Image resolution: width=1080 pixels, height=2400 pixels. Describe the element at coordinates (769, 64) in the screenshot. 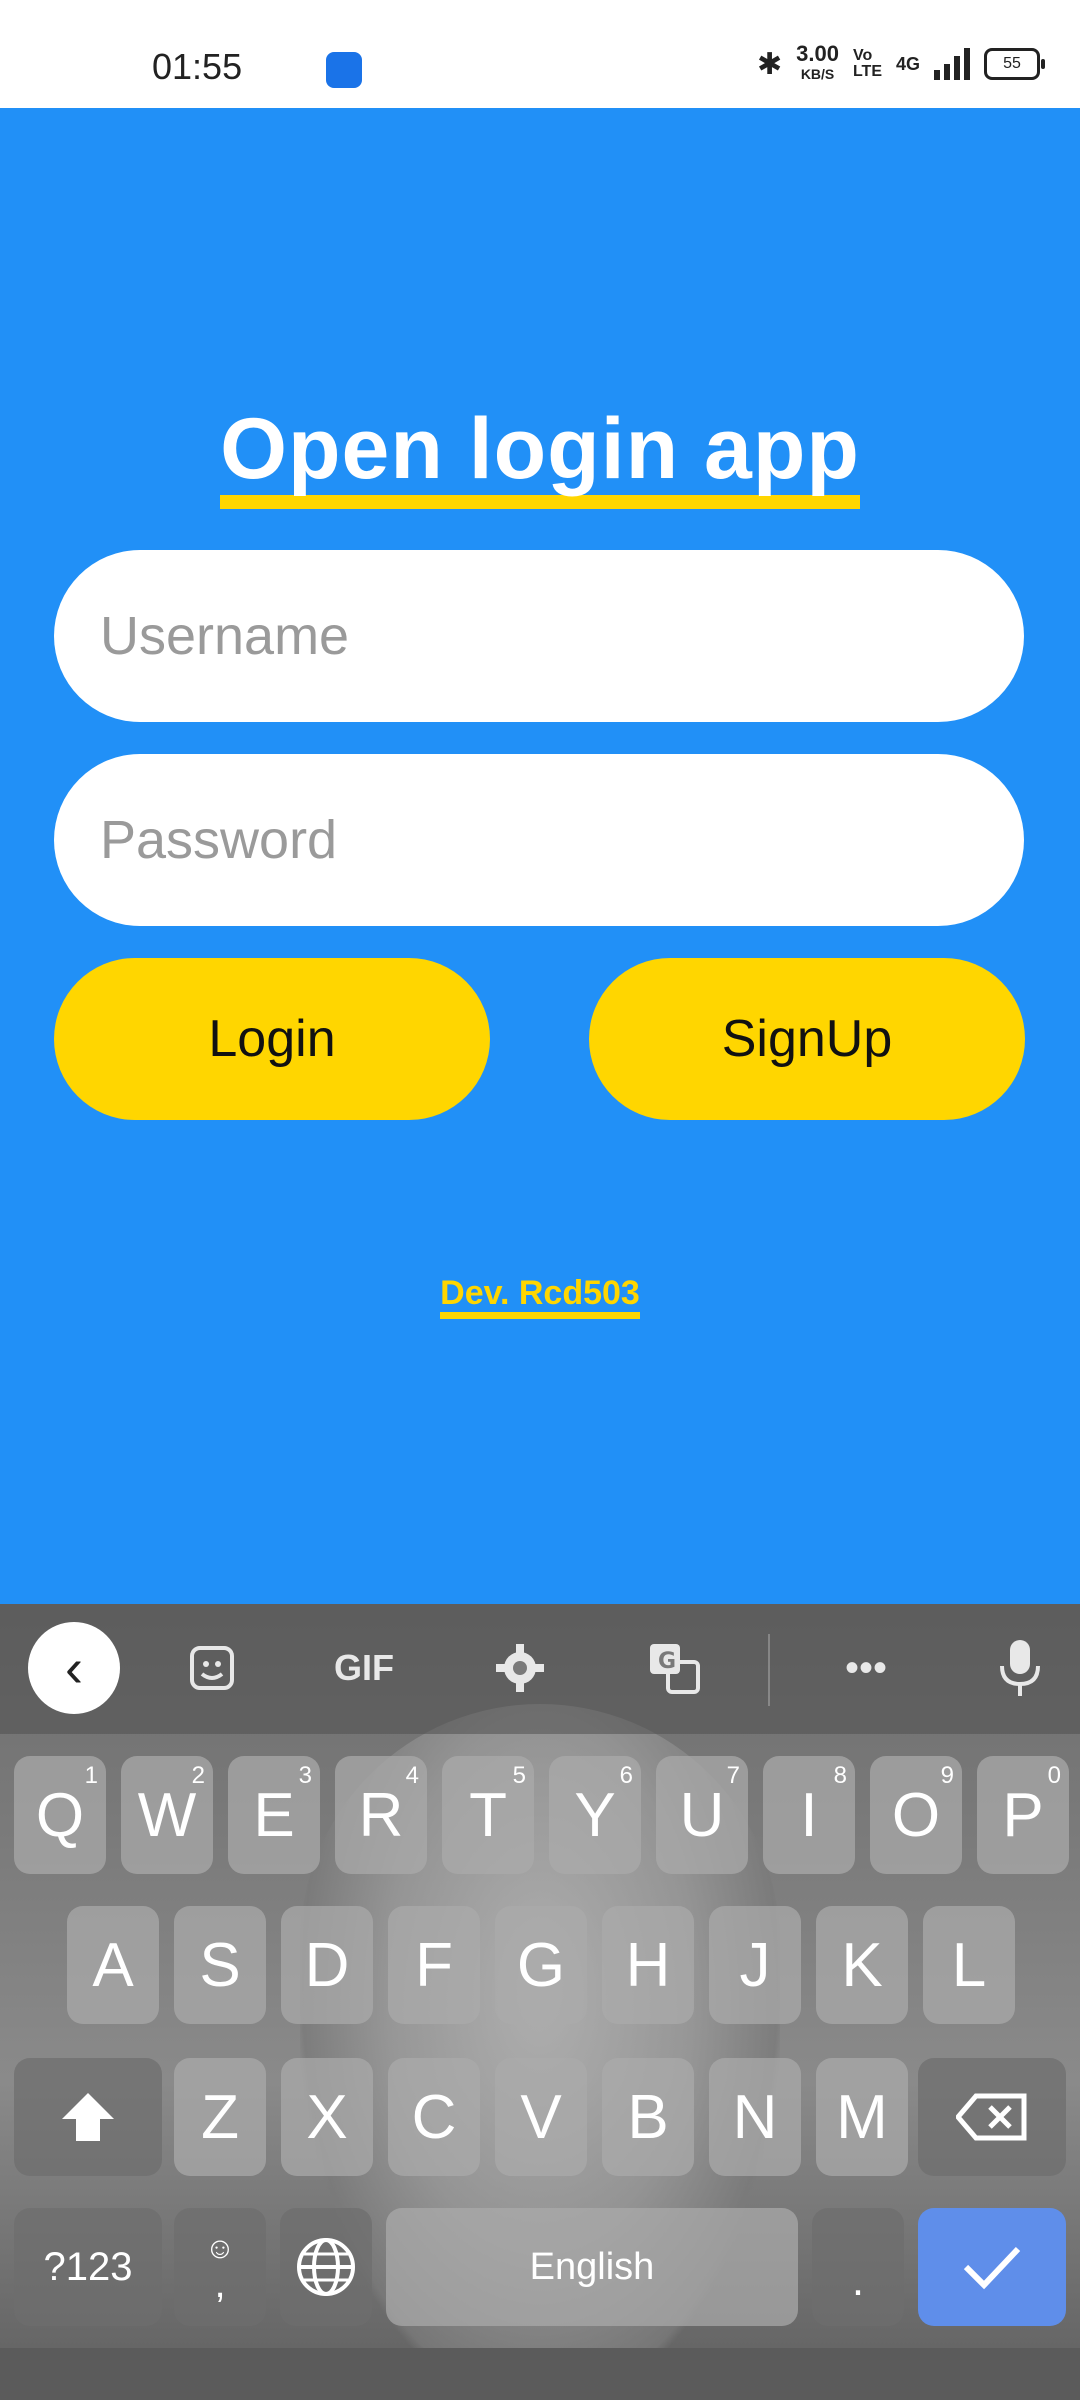

I see `bluetooth-icon: ✱` at that location.